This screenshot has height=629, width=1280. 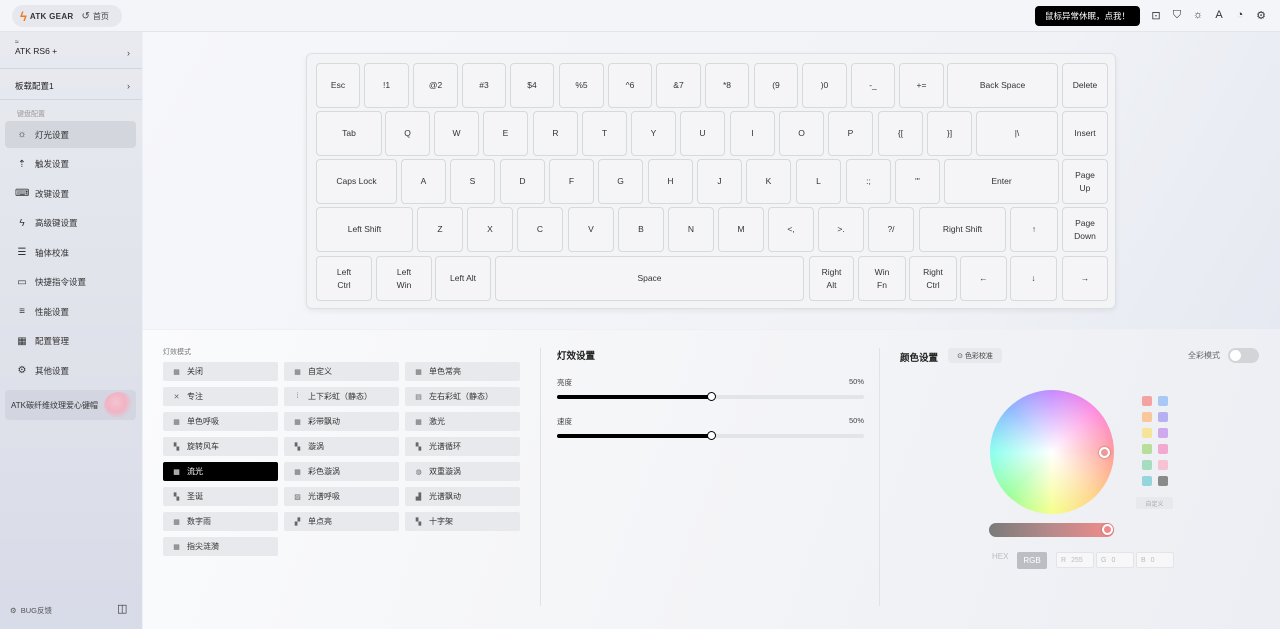 What do you see at coordinates (1085, 181) in the screenshot?
I see `key: Page Up` at bounding box center [1085, 181].